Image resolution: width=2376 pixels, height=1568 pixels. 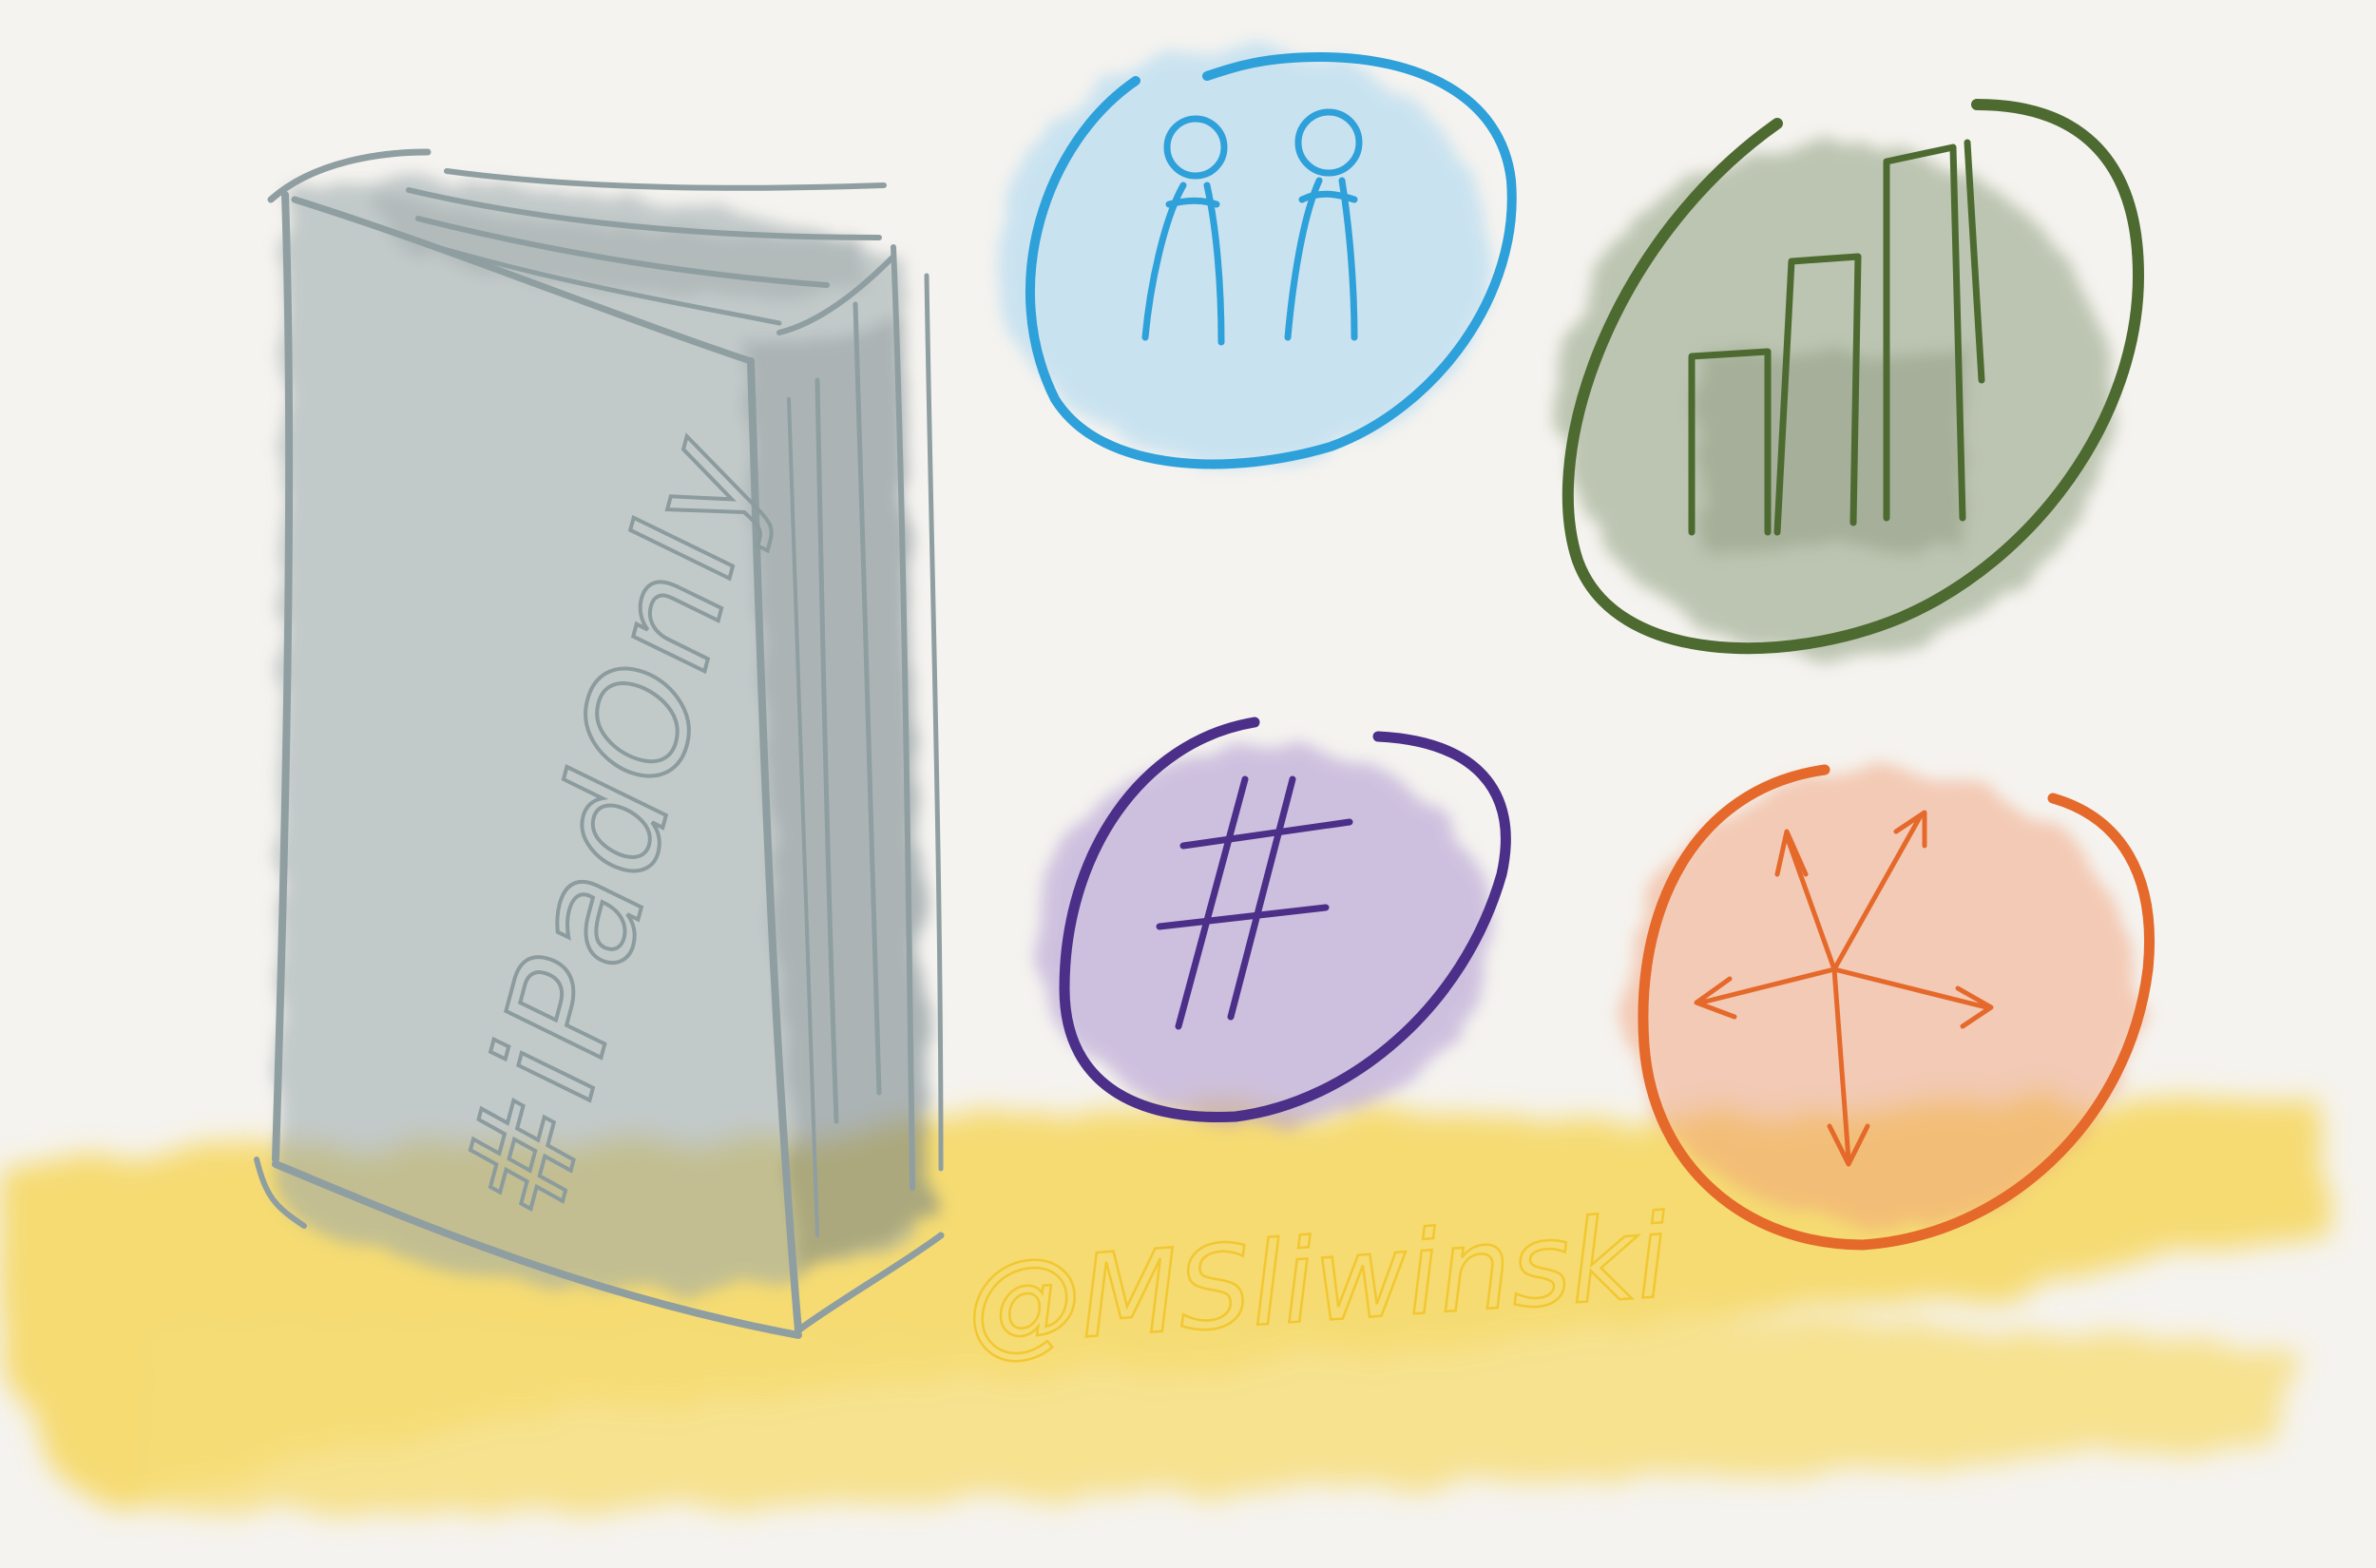 I want to click on chart-bubble, so click(x=1852, y=377).